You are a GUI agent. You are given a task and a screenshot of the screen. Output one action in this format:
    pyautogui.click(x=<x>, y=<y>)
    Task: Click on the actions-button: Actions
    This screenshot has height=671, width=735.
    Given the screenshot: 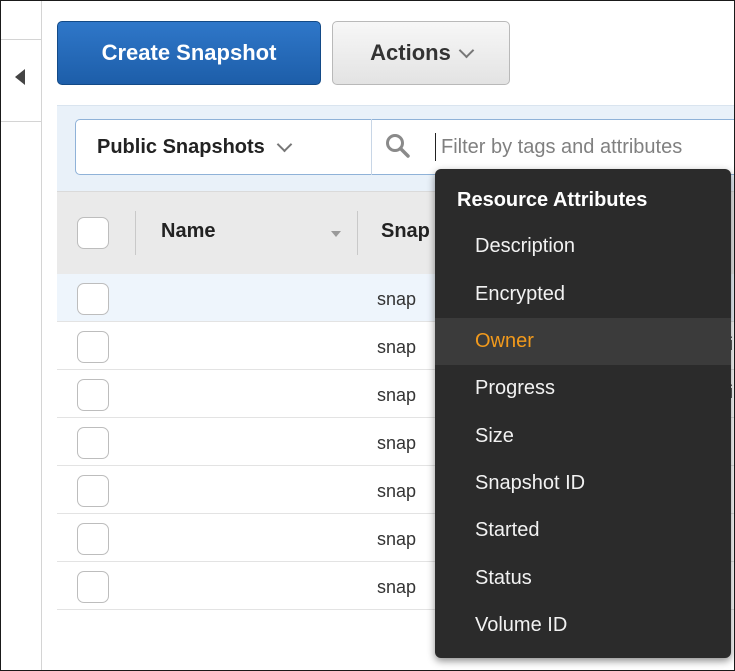 What is the action you would take?
    pyautogui.click(x=421, y=53)
    